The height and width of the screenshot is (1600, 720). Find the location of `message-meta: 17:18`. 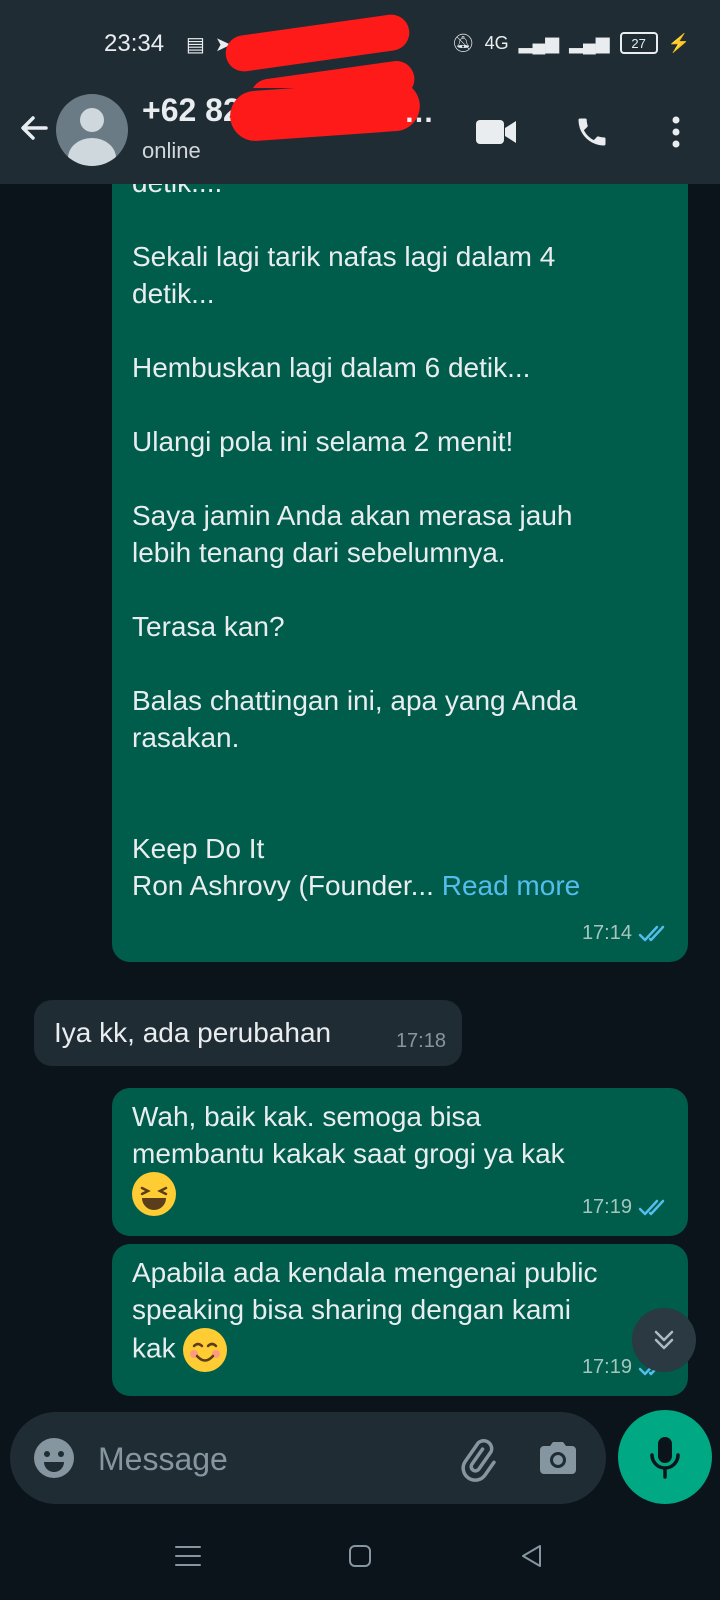

message-meta: 17:18 is located at coordinates (421, 1041).